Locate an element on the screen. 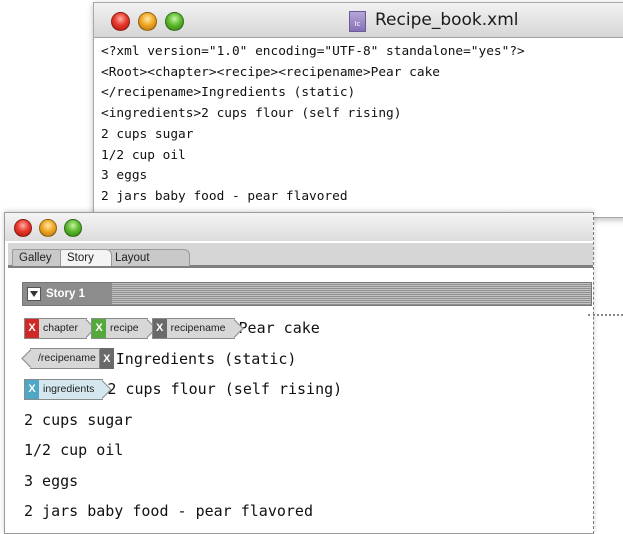 This screenshot has height=534, width=623. collapse-triangle-icon is located at coordinates (34, 294).